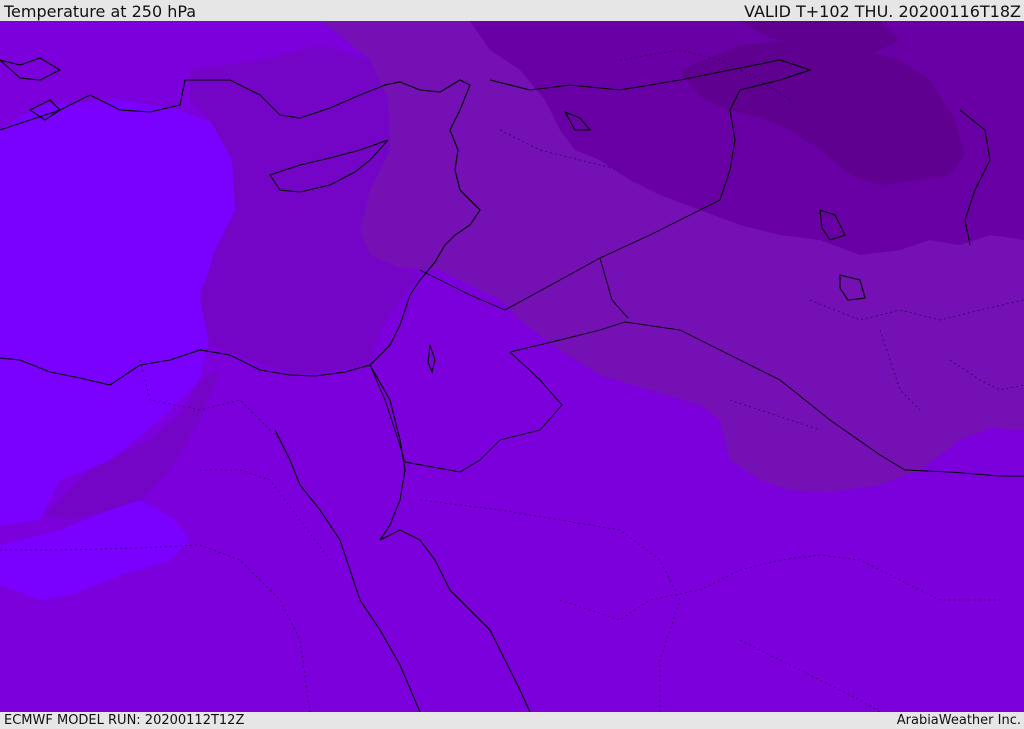 The height and width of the screenshot is (729, 1024). Describe the element at coordinates (124, 720) in the screenshot. I see `model-run: ECMWF MODEL RUN: 20200112T12Z` at that location.